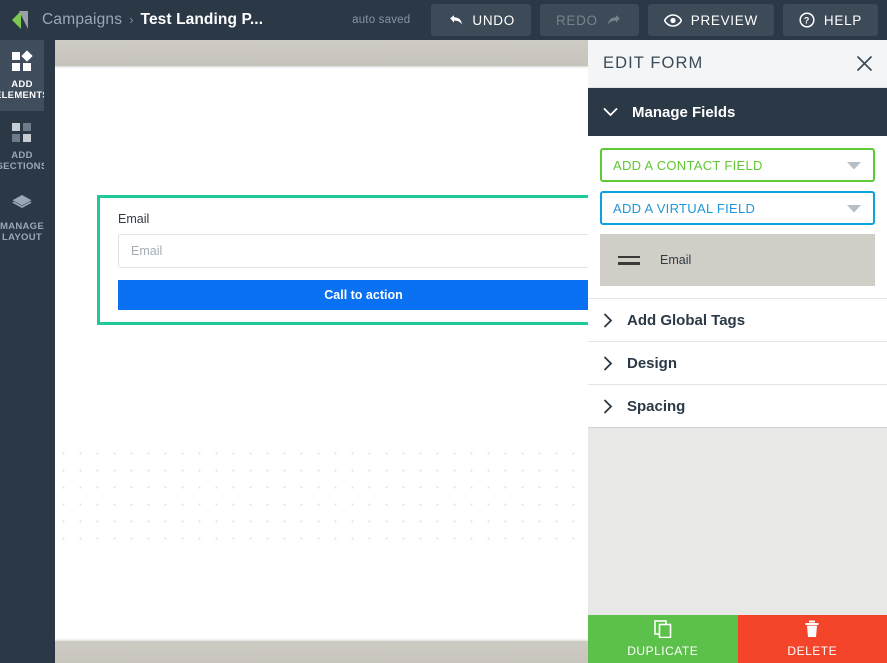 Image resolution: width=887 pixels, height=663 pixels. I want to click on add-virtual-field-label: ADD A VIRTUAL FIELD, so click(684, 208).